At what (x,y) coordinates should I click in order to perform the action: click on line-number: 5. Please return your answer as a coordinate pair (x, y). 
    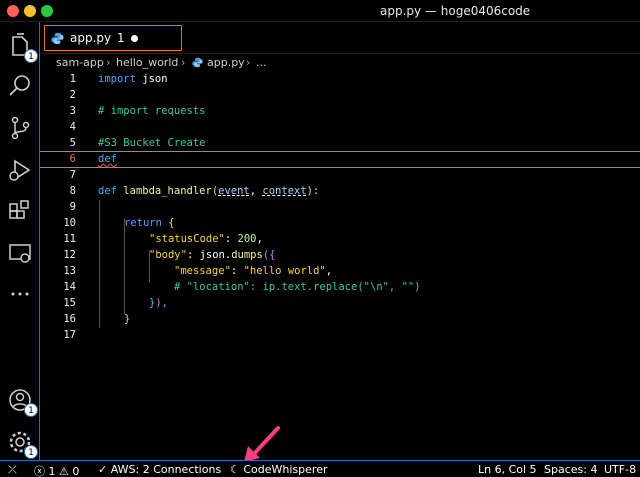
    Looking at the image, I should click on (72, 143).